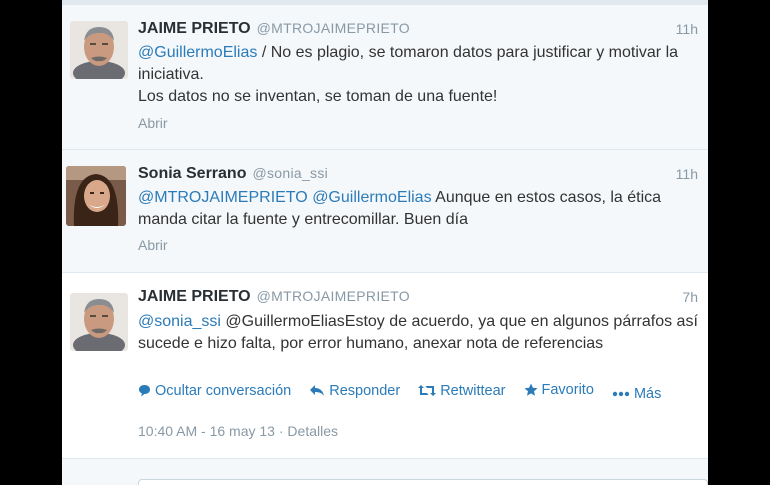 This screenshot has height=485, width=770. What do you see at coordinates (144, 391) in the screenshot?
I see `speech-bubble-icon` at bounding box center [144, 391].